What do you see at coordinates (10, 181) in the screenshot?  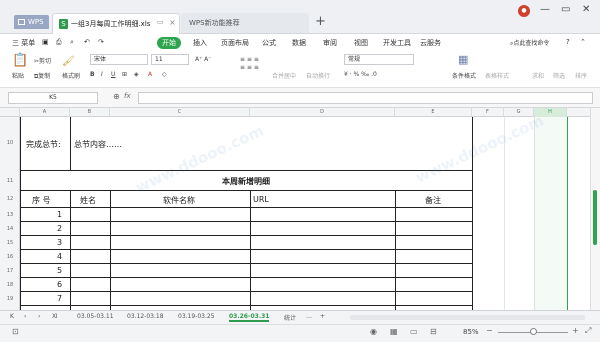 I see `row-header: 11` at bounding box center [10, 181].